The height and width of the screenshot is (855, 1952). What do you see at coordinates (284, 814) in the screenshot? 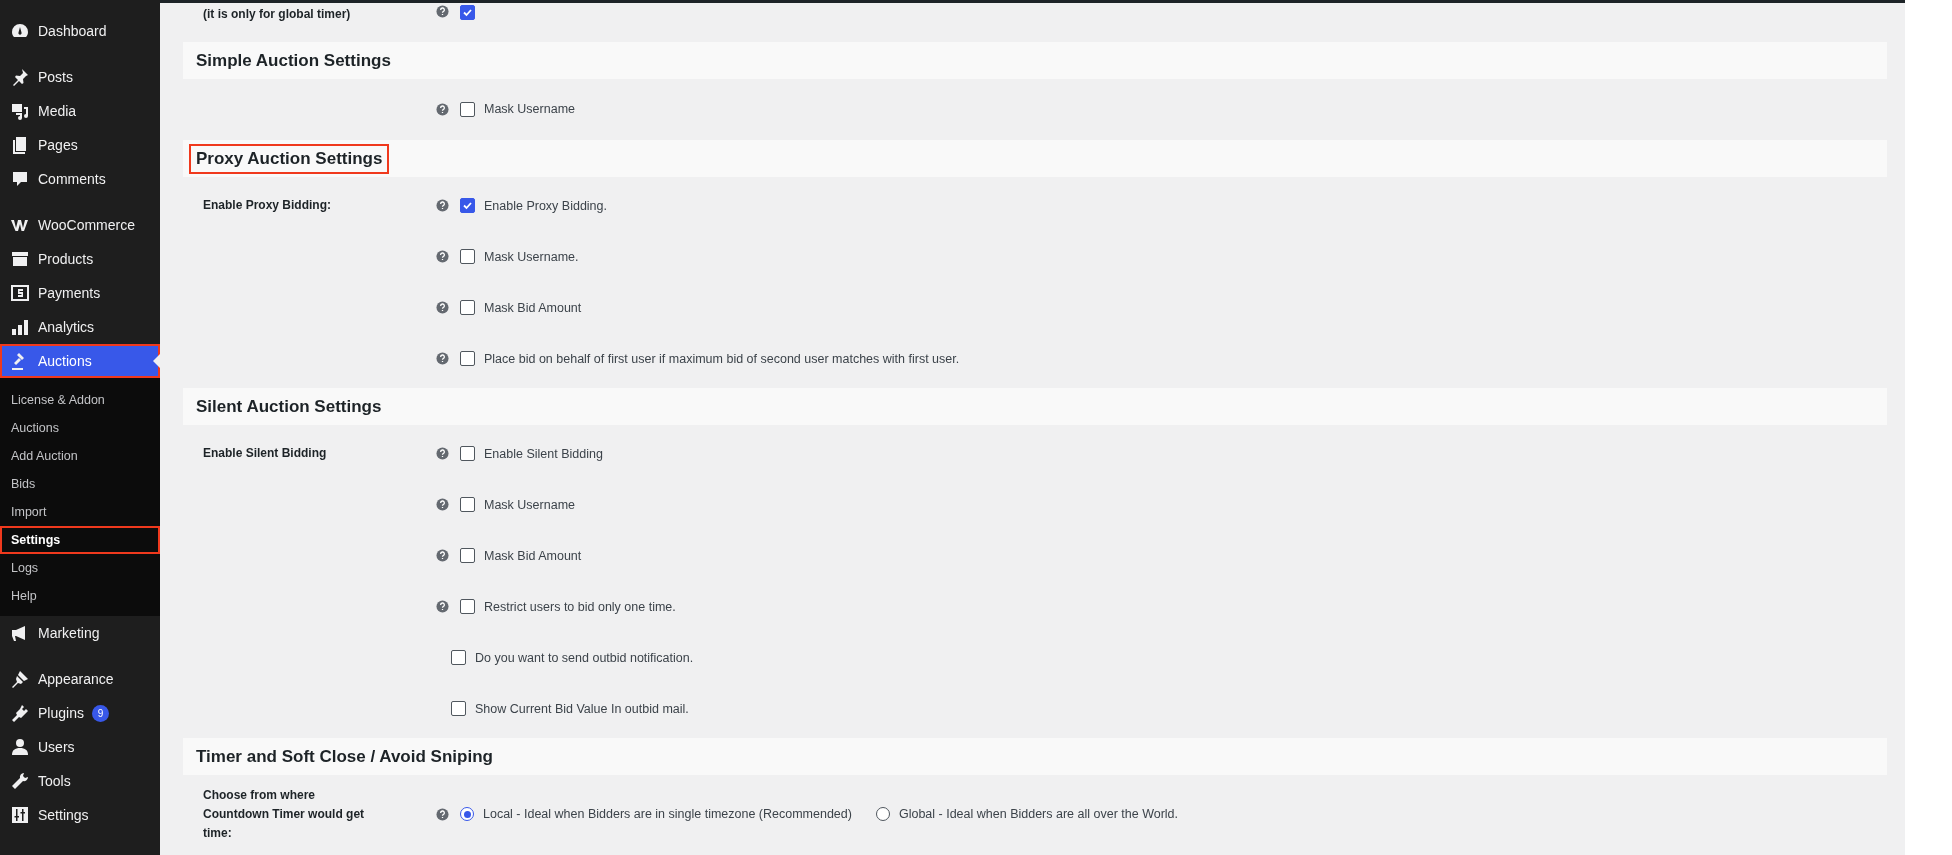
I see `field-label: Choose from where Countdown Timer would get time:` at bounding box center [284, 814].